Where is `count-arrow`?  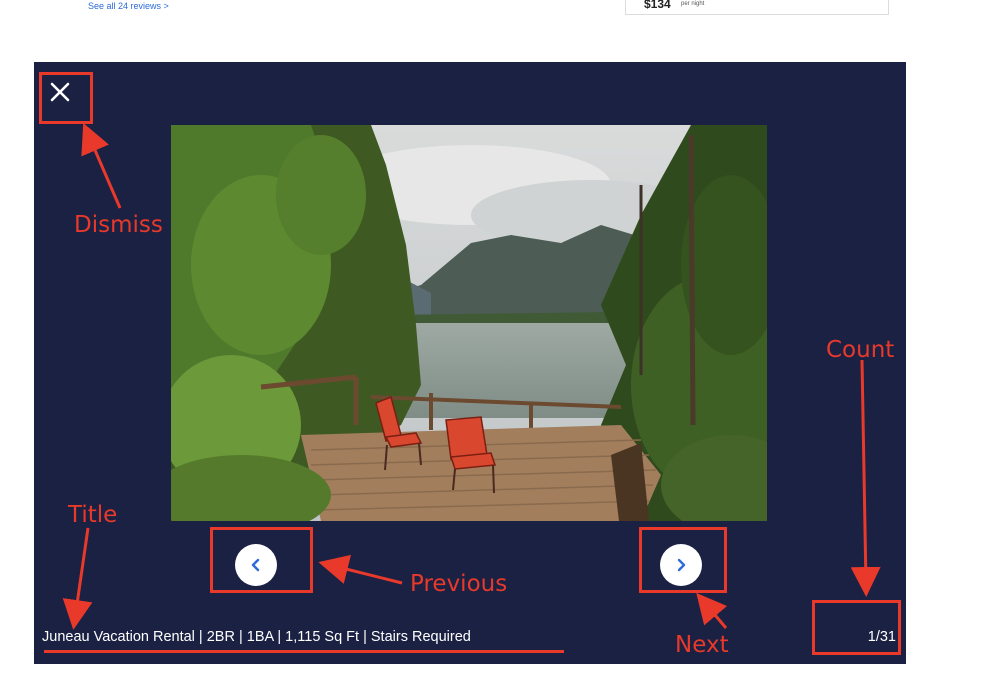
count-arrow is located at coordinates (865, 478).